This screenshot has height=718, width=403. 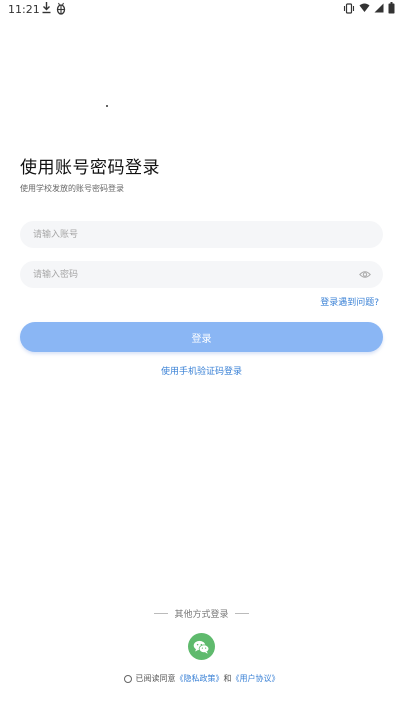 I want to click on other-login-methods: 其他方式登录, so click(x=201, y=613).